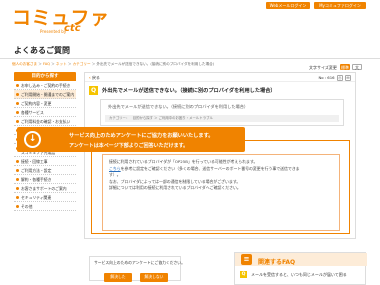  Describe the element at coordinates (36, 170) in the screenshot. I see `sidebar-item-label: ご利用方法・設定` at that location.